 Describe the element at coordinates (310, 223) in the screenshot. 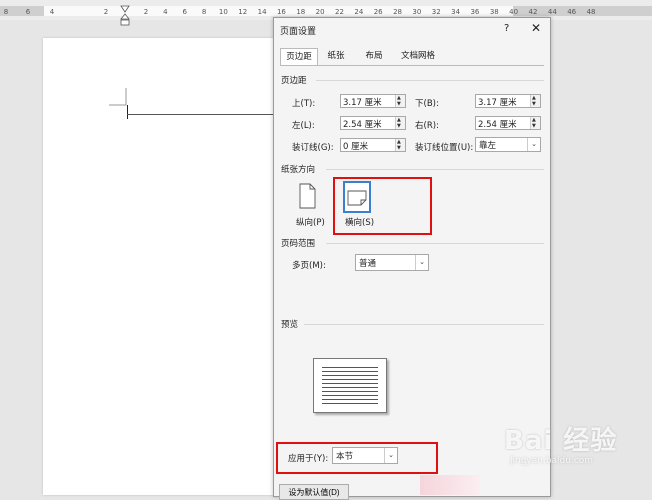

I see `portrait-label: 纵向(P)` at that location.